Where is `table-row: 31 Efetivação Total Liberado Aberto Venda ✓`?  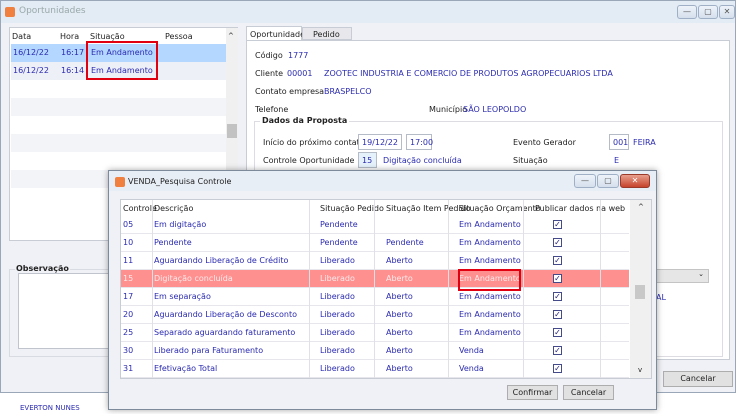 table-row: 31 Efetivação Total Liberado Aberto Venda ✓ is located at coordinates (375, 369).